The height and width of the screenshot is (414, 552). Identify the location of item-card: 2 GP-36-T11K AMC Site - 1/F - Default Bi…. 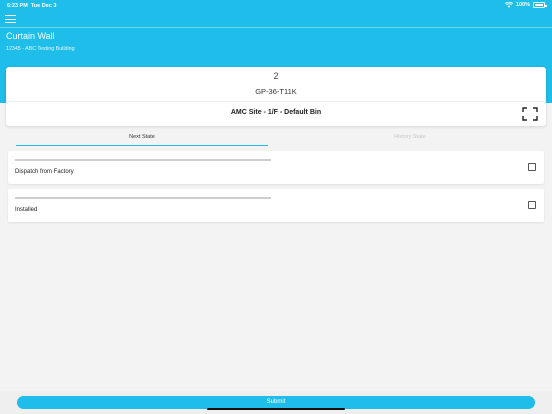
(276, 96).